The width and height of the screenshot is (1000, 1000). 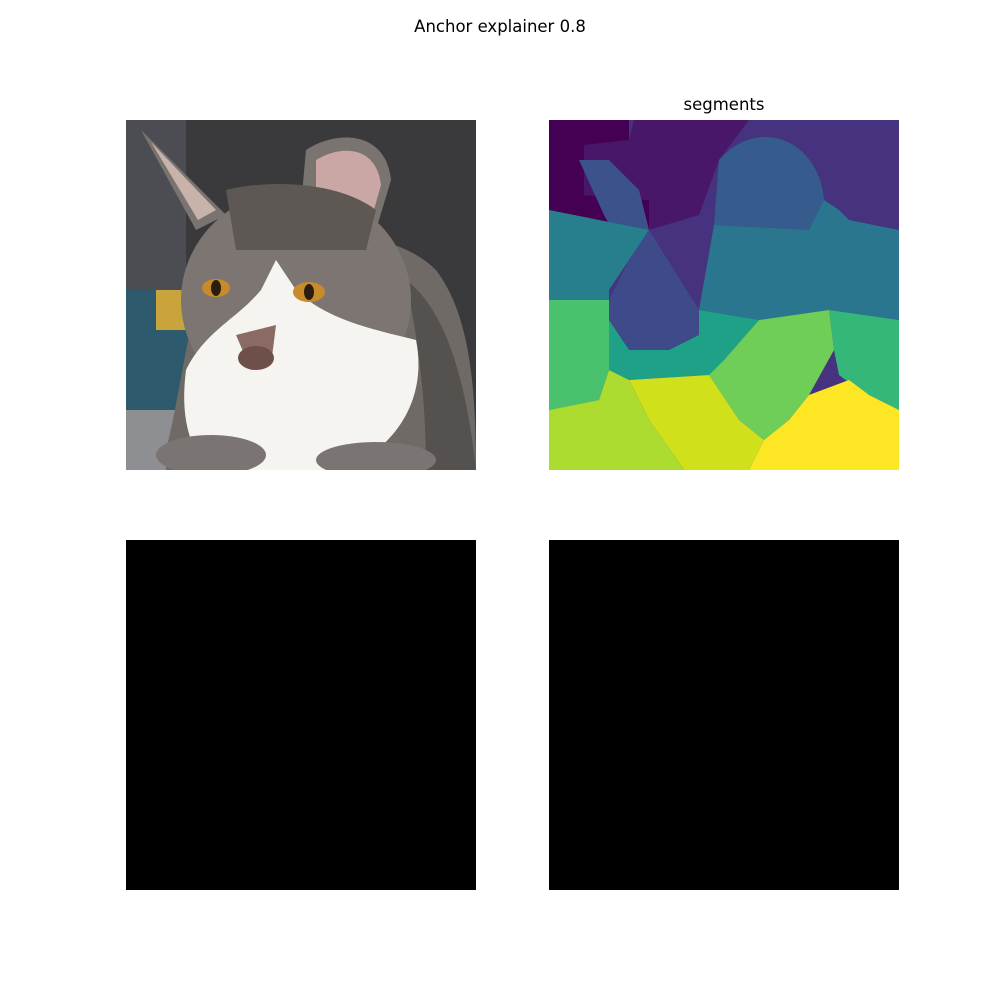 What do you see at coordinates (724, 715) in the screenshot?
I see `anchor-image-right` at bounding box center [724, 715].